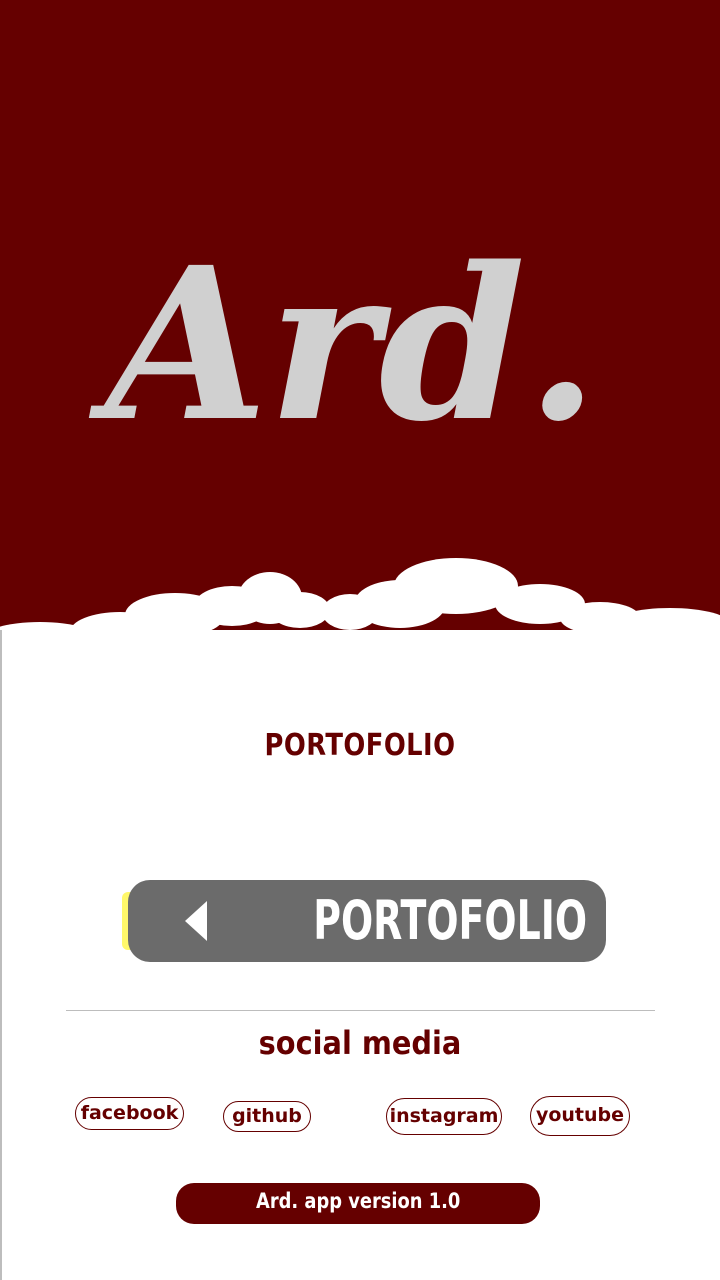 This screenshot has height=1280, width=720. What do you see at coordinates (129, 1113) in the screenshot?
I see `facebook-link: facebook` at bounding box center [129, 1113].